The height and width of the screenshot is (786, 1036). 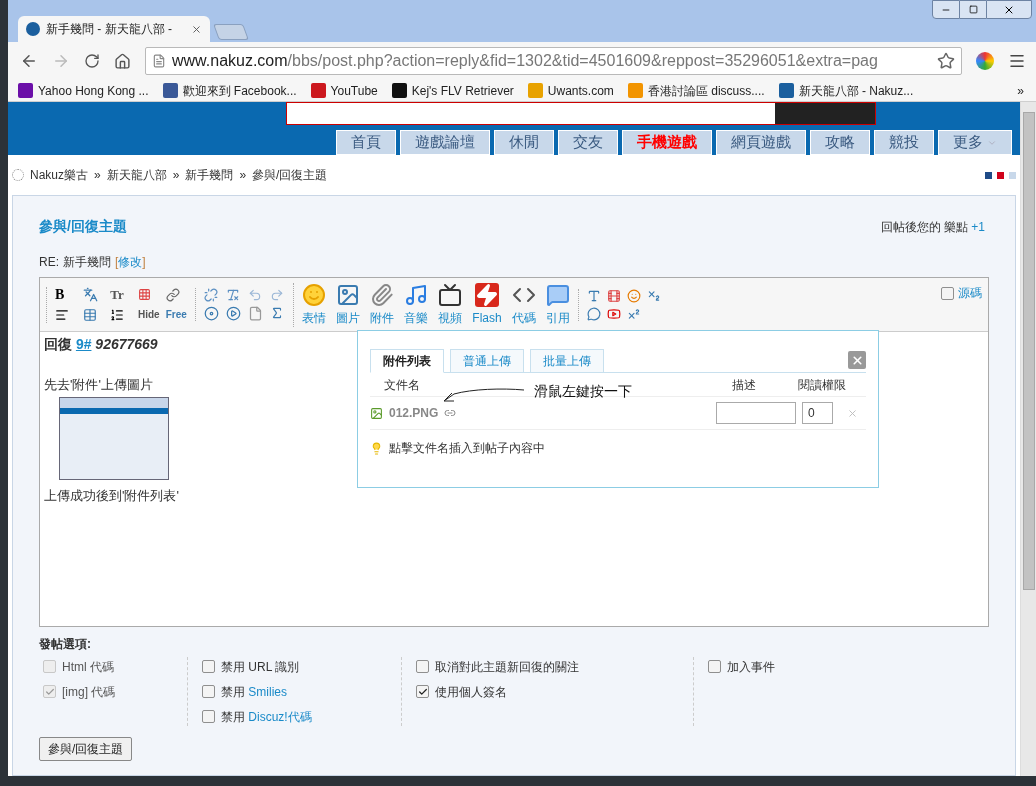 I want to click on maximize-icon, so click(x=973, y=9).